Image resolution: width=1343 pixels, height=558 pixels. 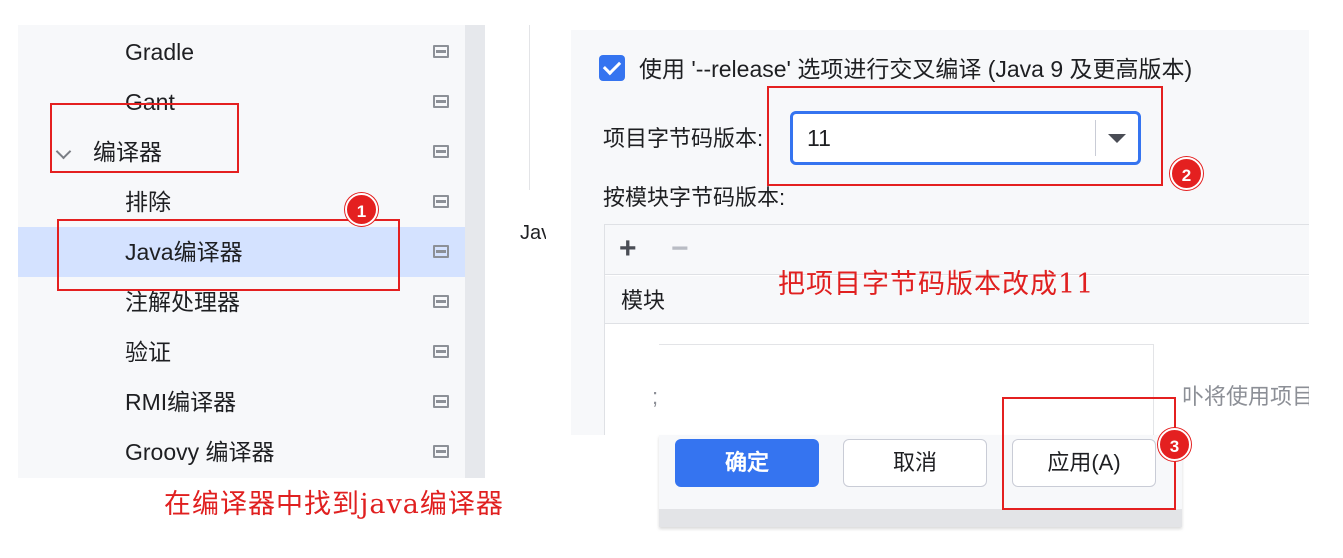 I want to click on annotation-badge-3: 3, so click(x=1174, y=444).